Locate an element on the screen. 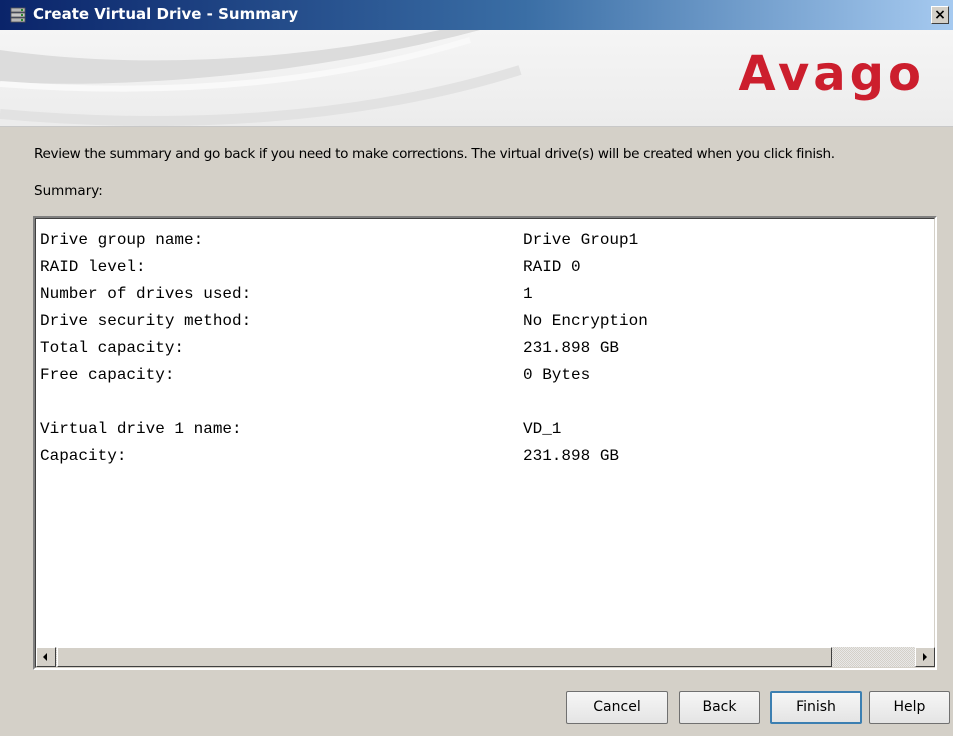 This screenshot has width=953, height=736. avago-logo: Avago is located at coordinates (831, 74).